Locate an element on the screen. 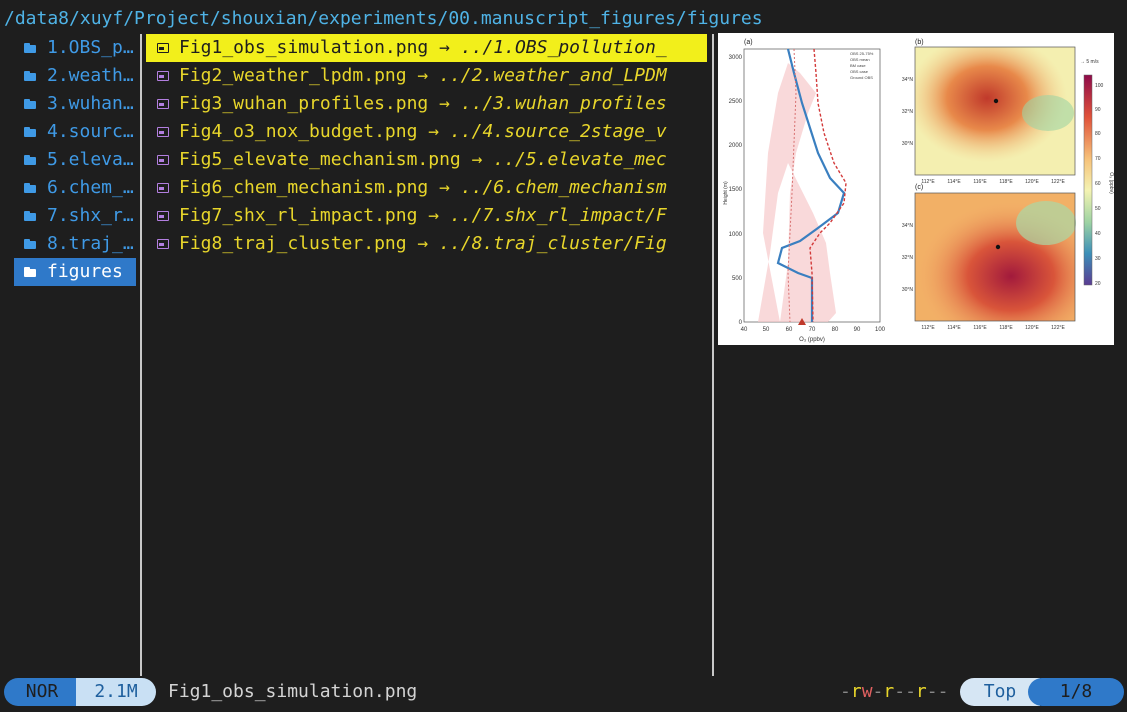 This screenshot has height=712, width=1127. y-tick-label: 1500 is located at coordinates (736, 190).